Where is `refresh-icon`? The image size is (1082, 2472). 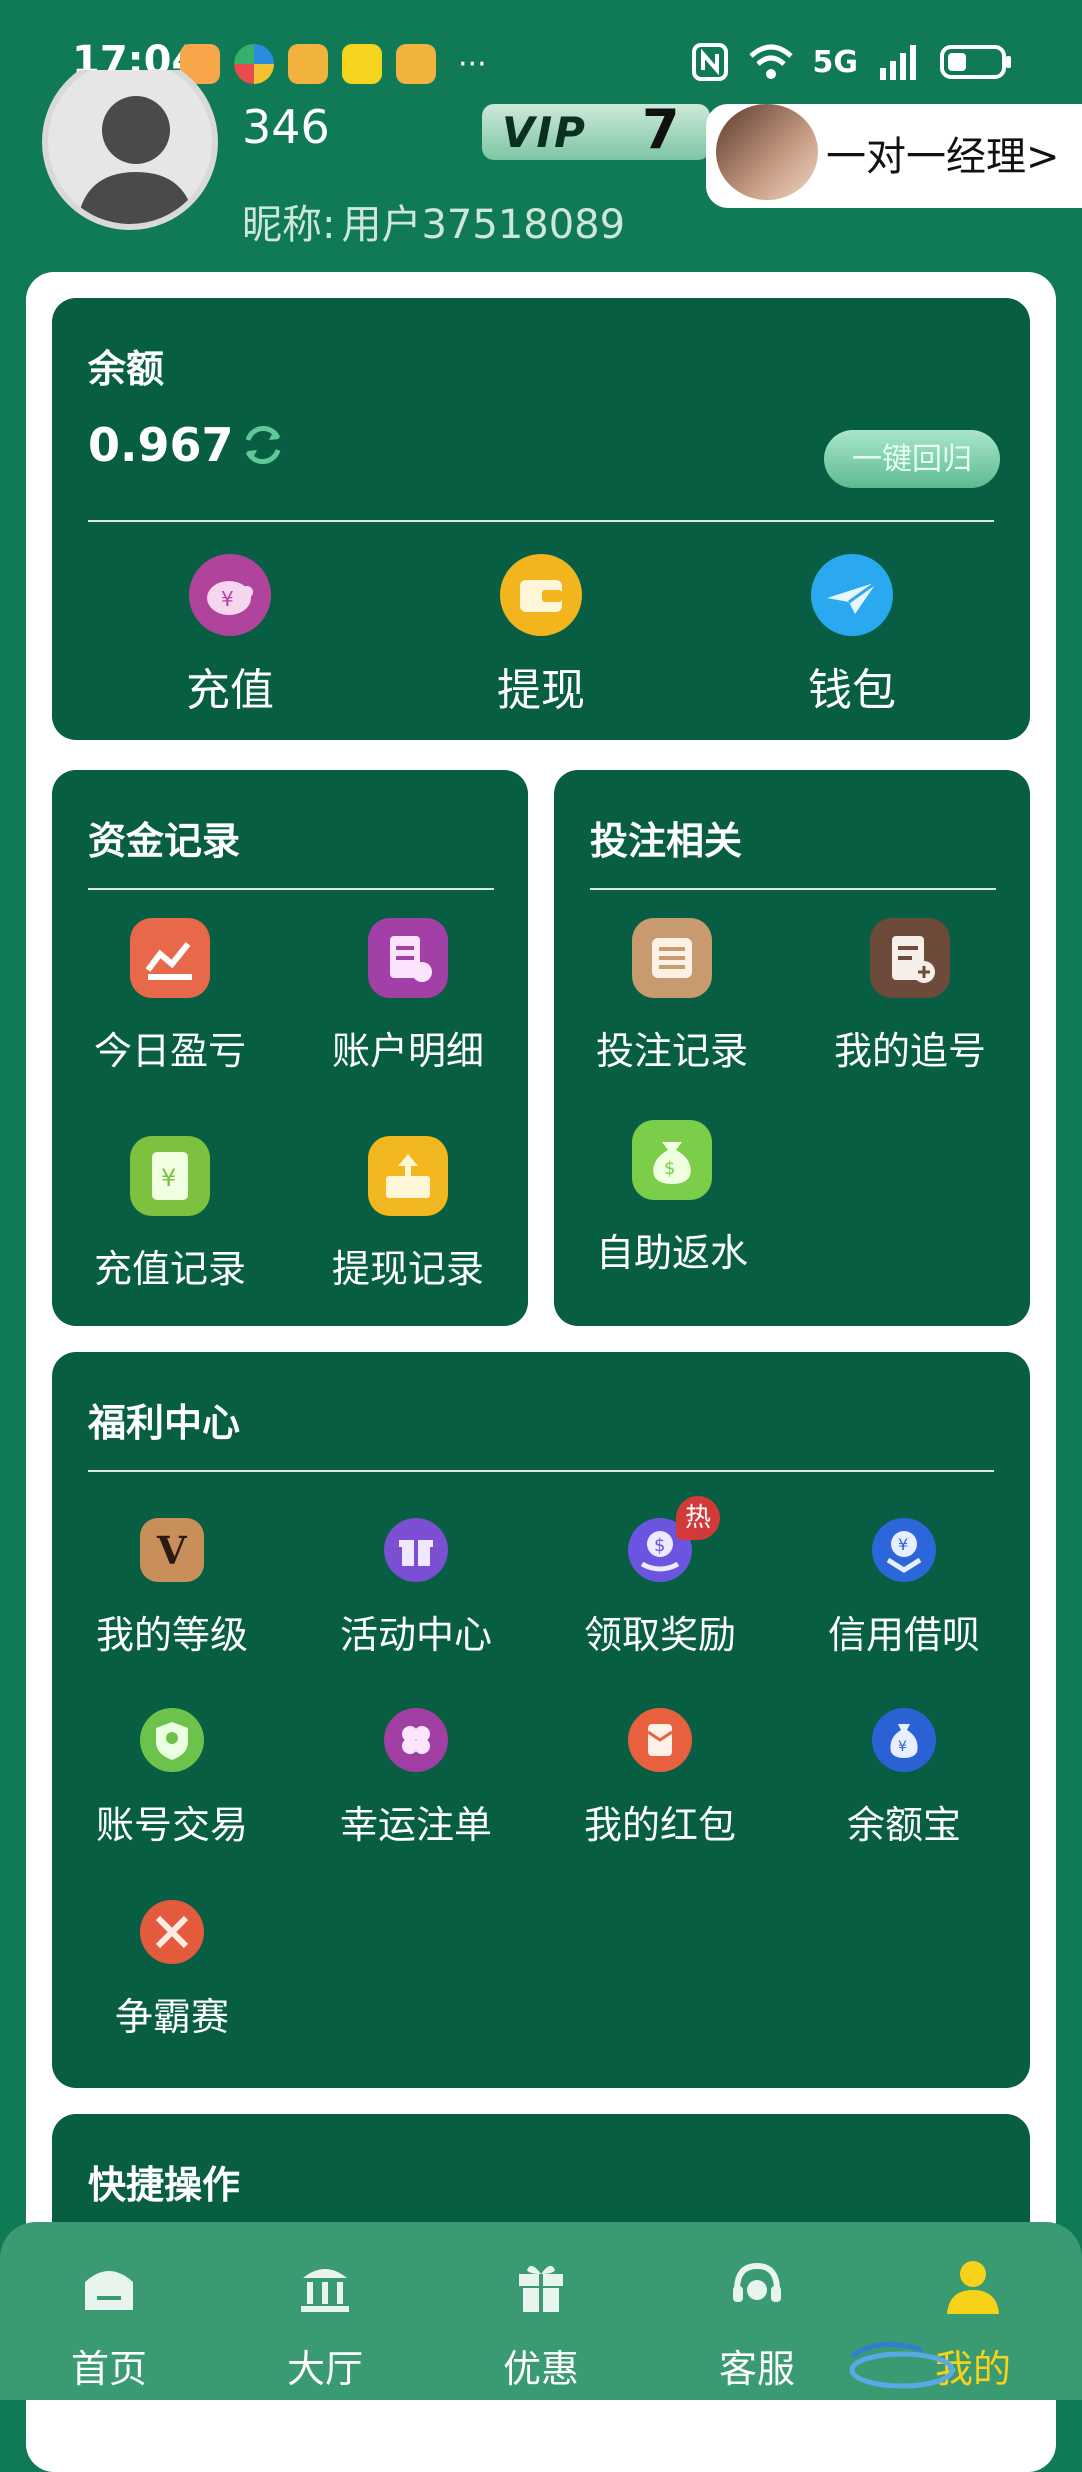
refresh-icon is located at coordinates (263, 445).